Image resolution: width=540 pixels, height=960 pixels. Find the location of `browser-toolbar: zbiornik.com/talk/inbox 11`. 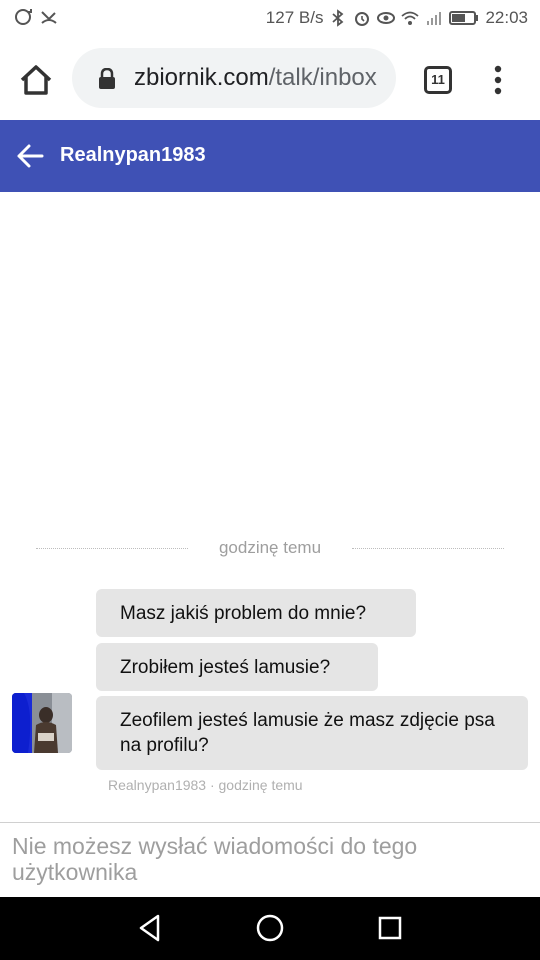

browser-toolbar: zbiornik.com/talk/inbox 11 is located at coordinates (270, 78).